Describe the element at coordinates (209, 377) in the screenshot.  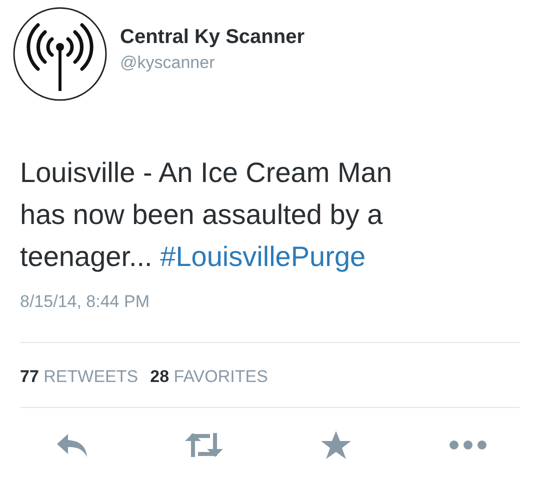
I see `stat-count: 28 FAVORITES` at that location.